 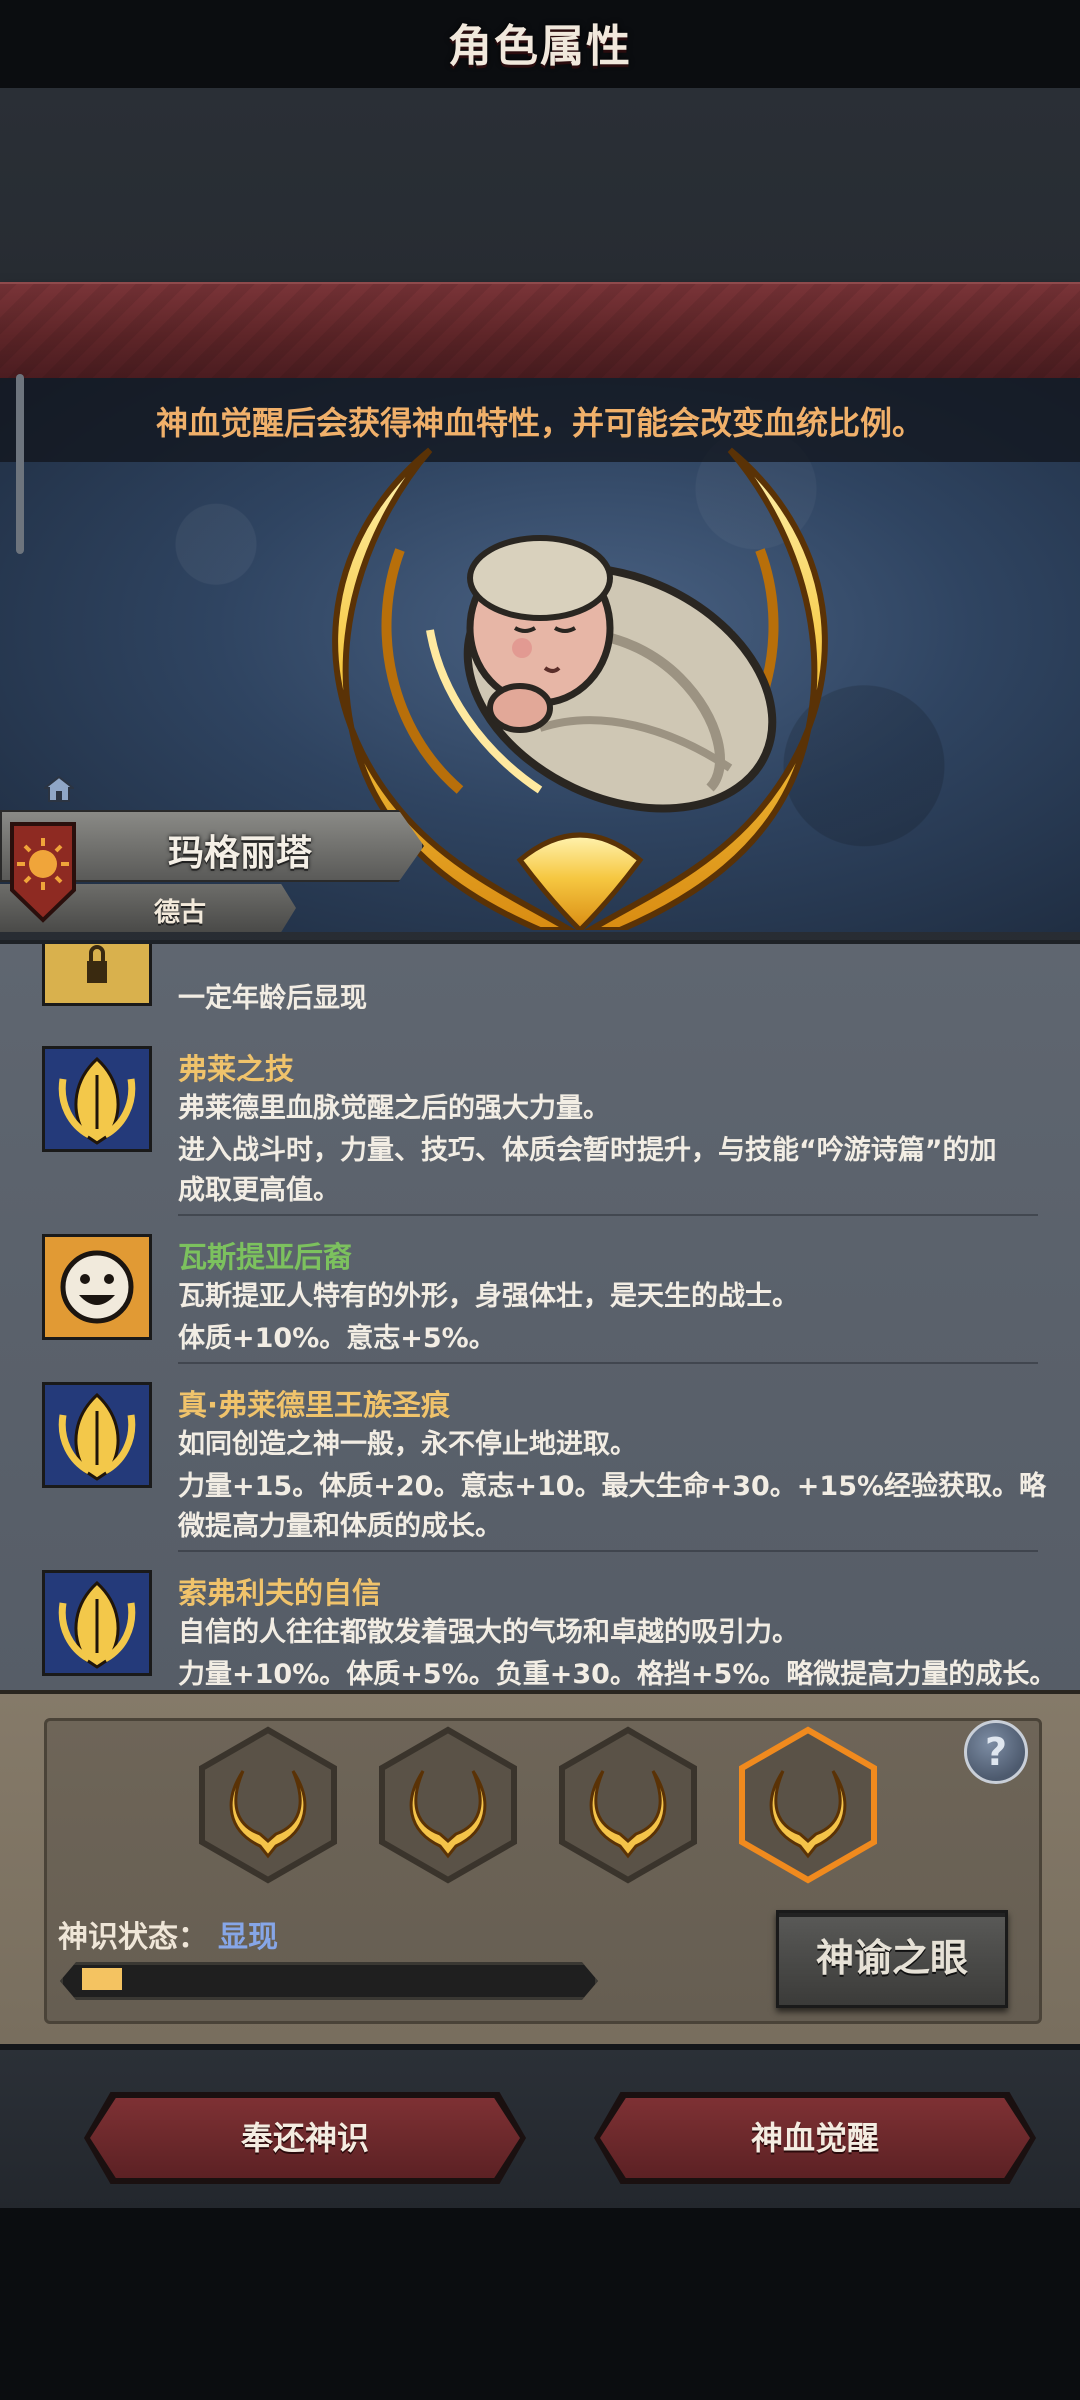 What do you see at coordinates (540, 46) in the screenshot?
I see `page-title: 角色属性` at bounding box center [540, 46].